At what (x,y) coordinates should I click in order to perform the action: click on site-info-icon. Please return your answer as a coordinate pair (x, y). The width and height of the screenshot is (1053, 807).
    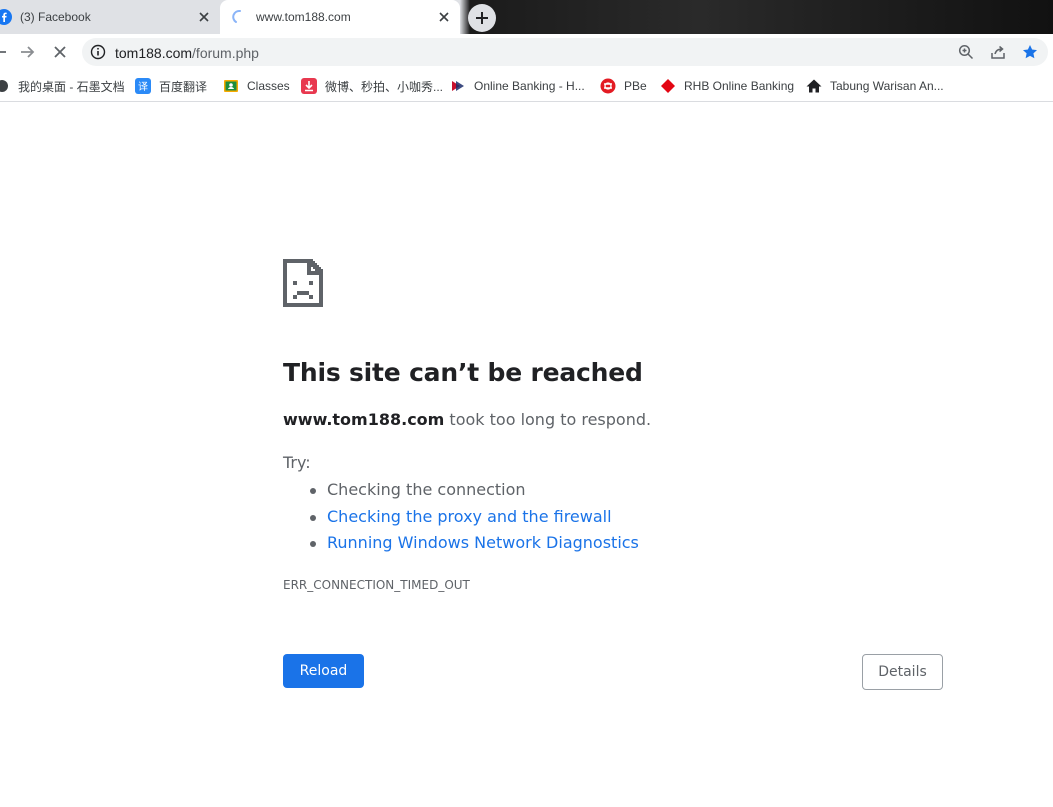
    Looking at the image, I should click on (98, 52).